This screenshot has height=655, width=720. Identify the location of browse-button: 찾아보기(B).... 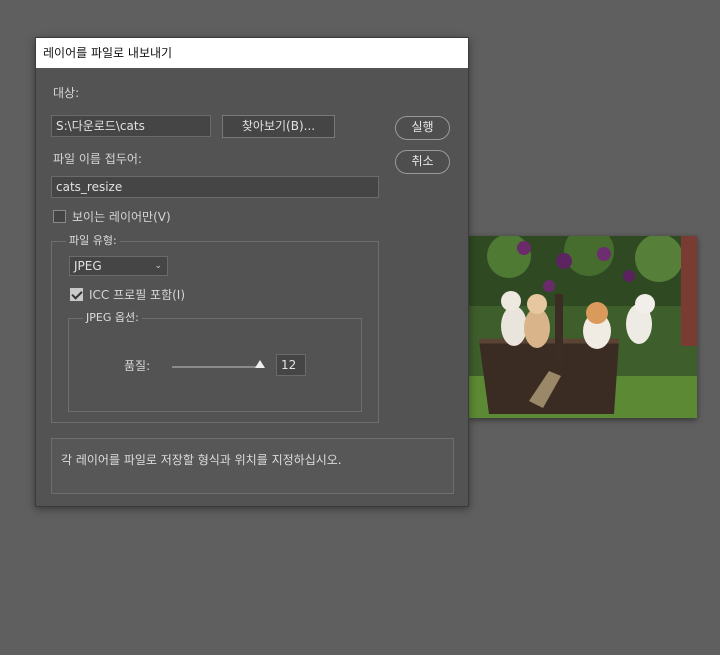
(278, 126).